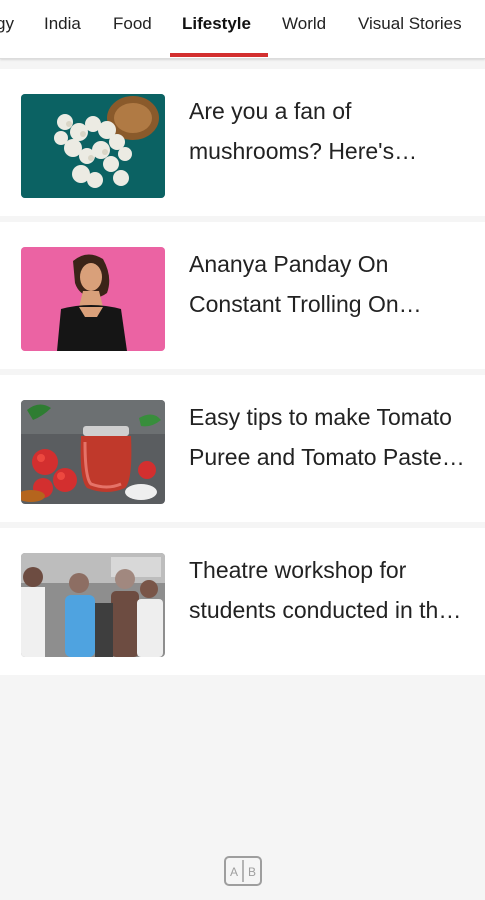 The width and height of the screenshot is (485, 900). What do you see at coordinates (93, 146) in the screenshot?
I see `mushrooms-image` at bounding box center [93, 146].